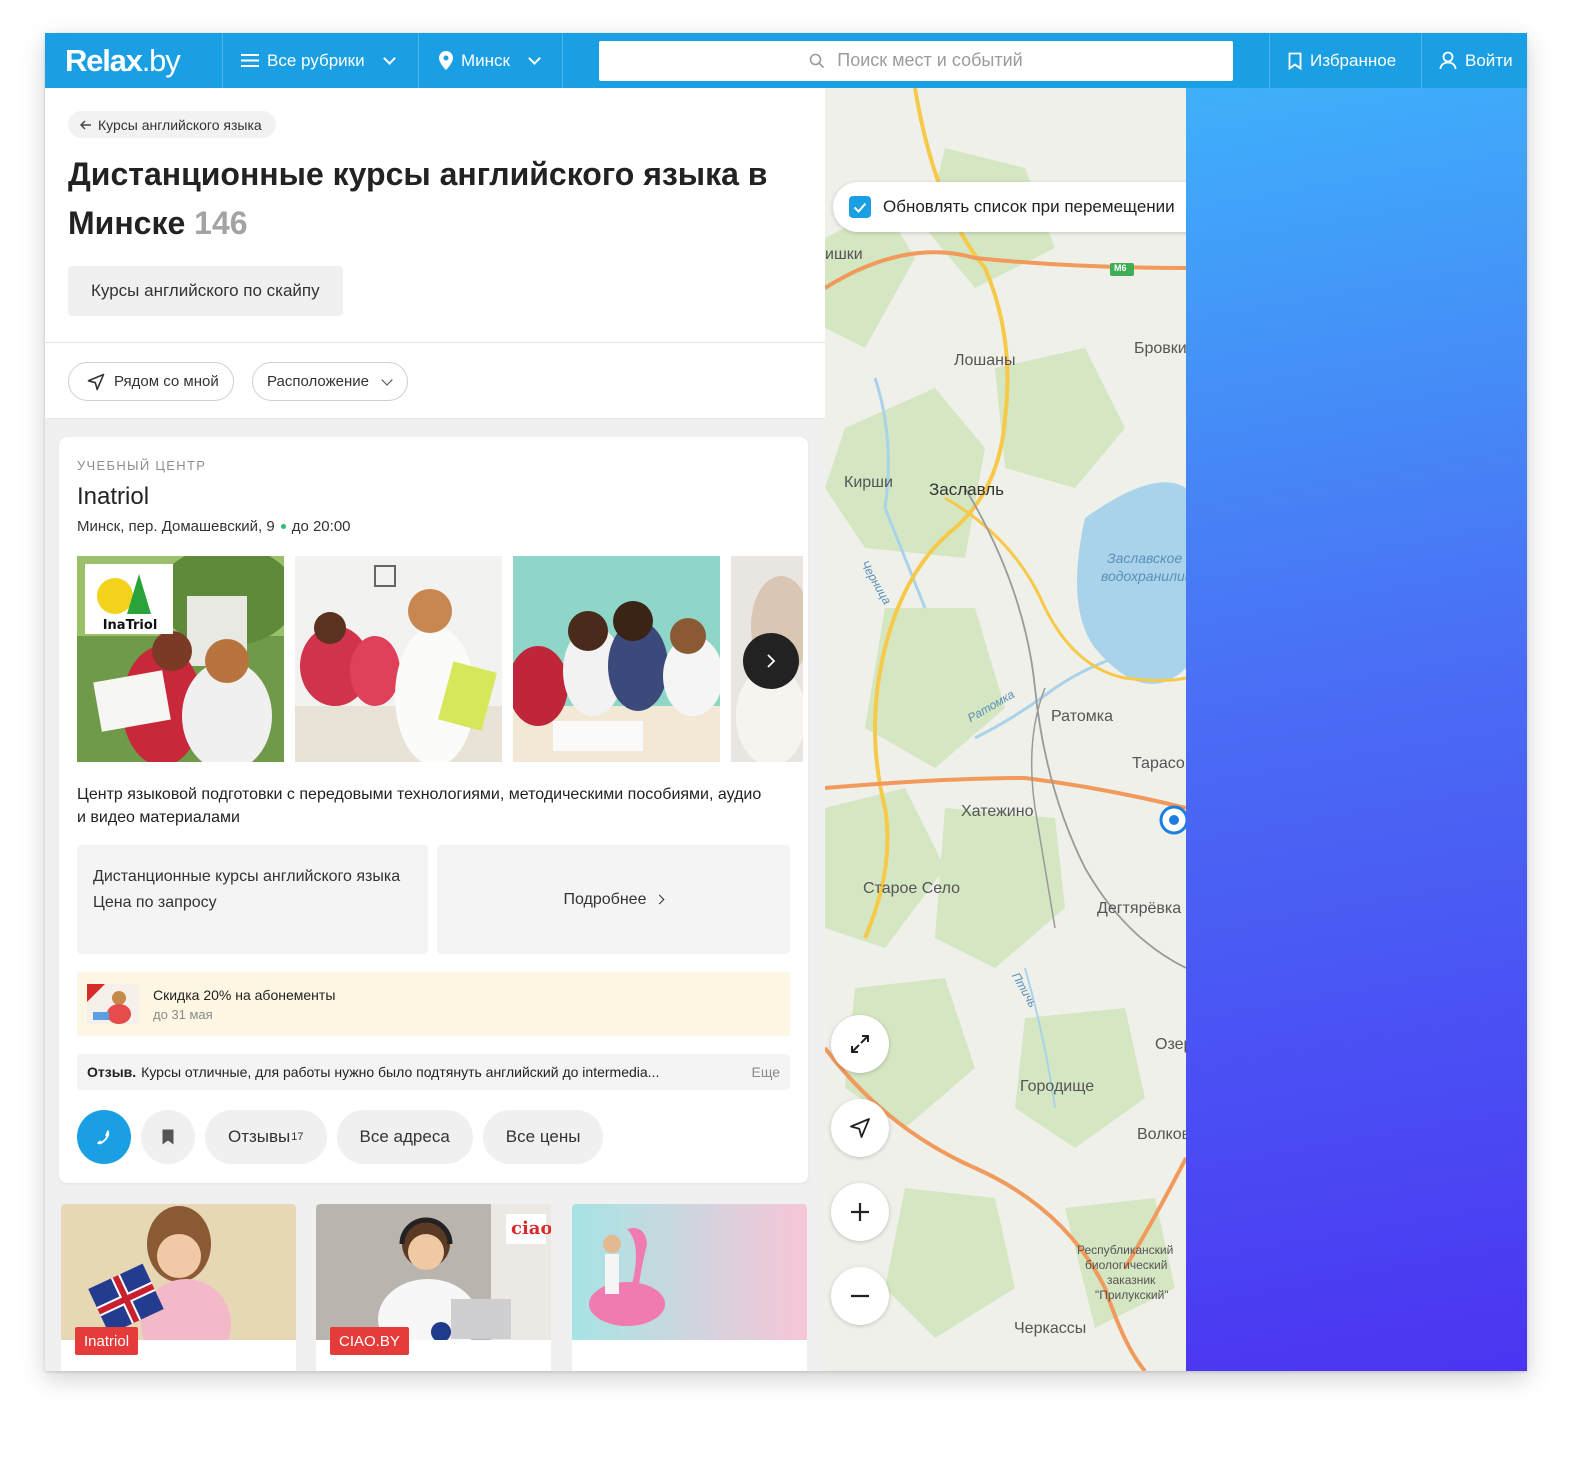  What do you see at coordinates (161, 60) in the screenshot?
I see `logo-suffix: .by` at bounding box center [161, 60].